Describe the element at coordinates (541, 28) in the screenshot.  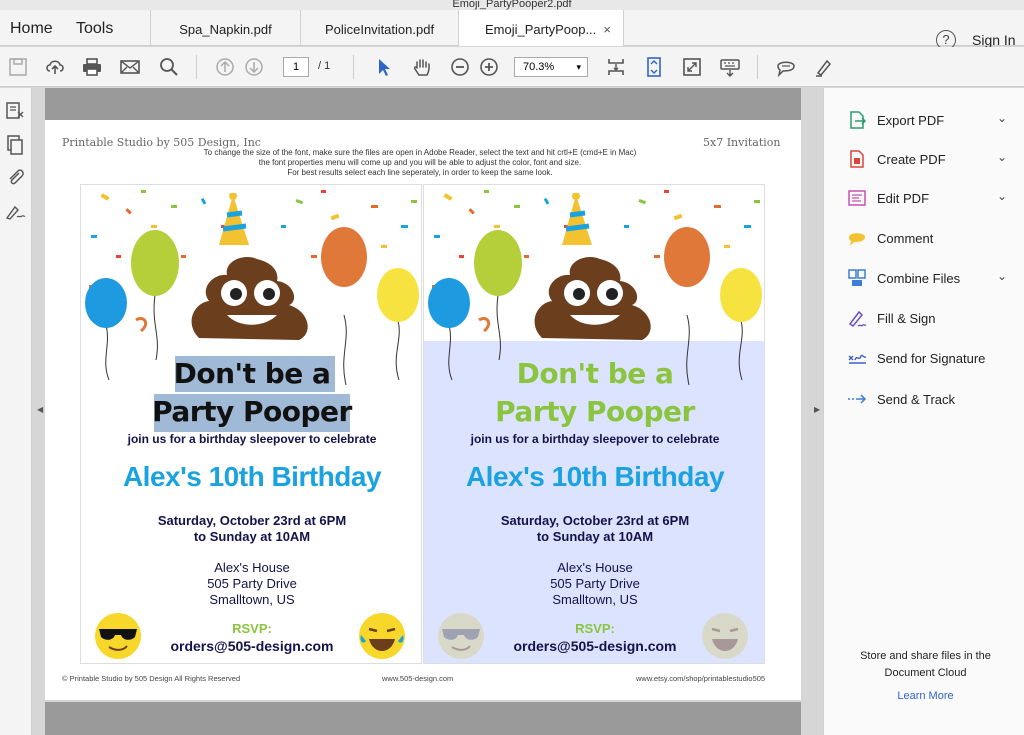
I see `tab-emoji-party-pooper: Emoji_PartyPoop... ×` at that location.